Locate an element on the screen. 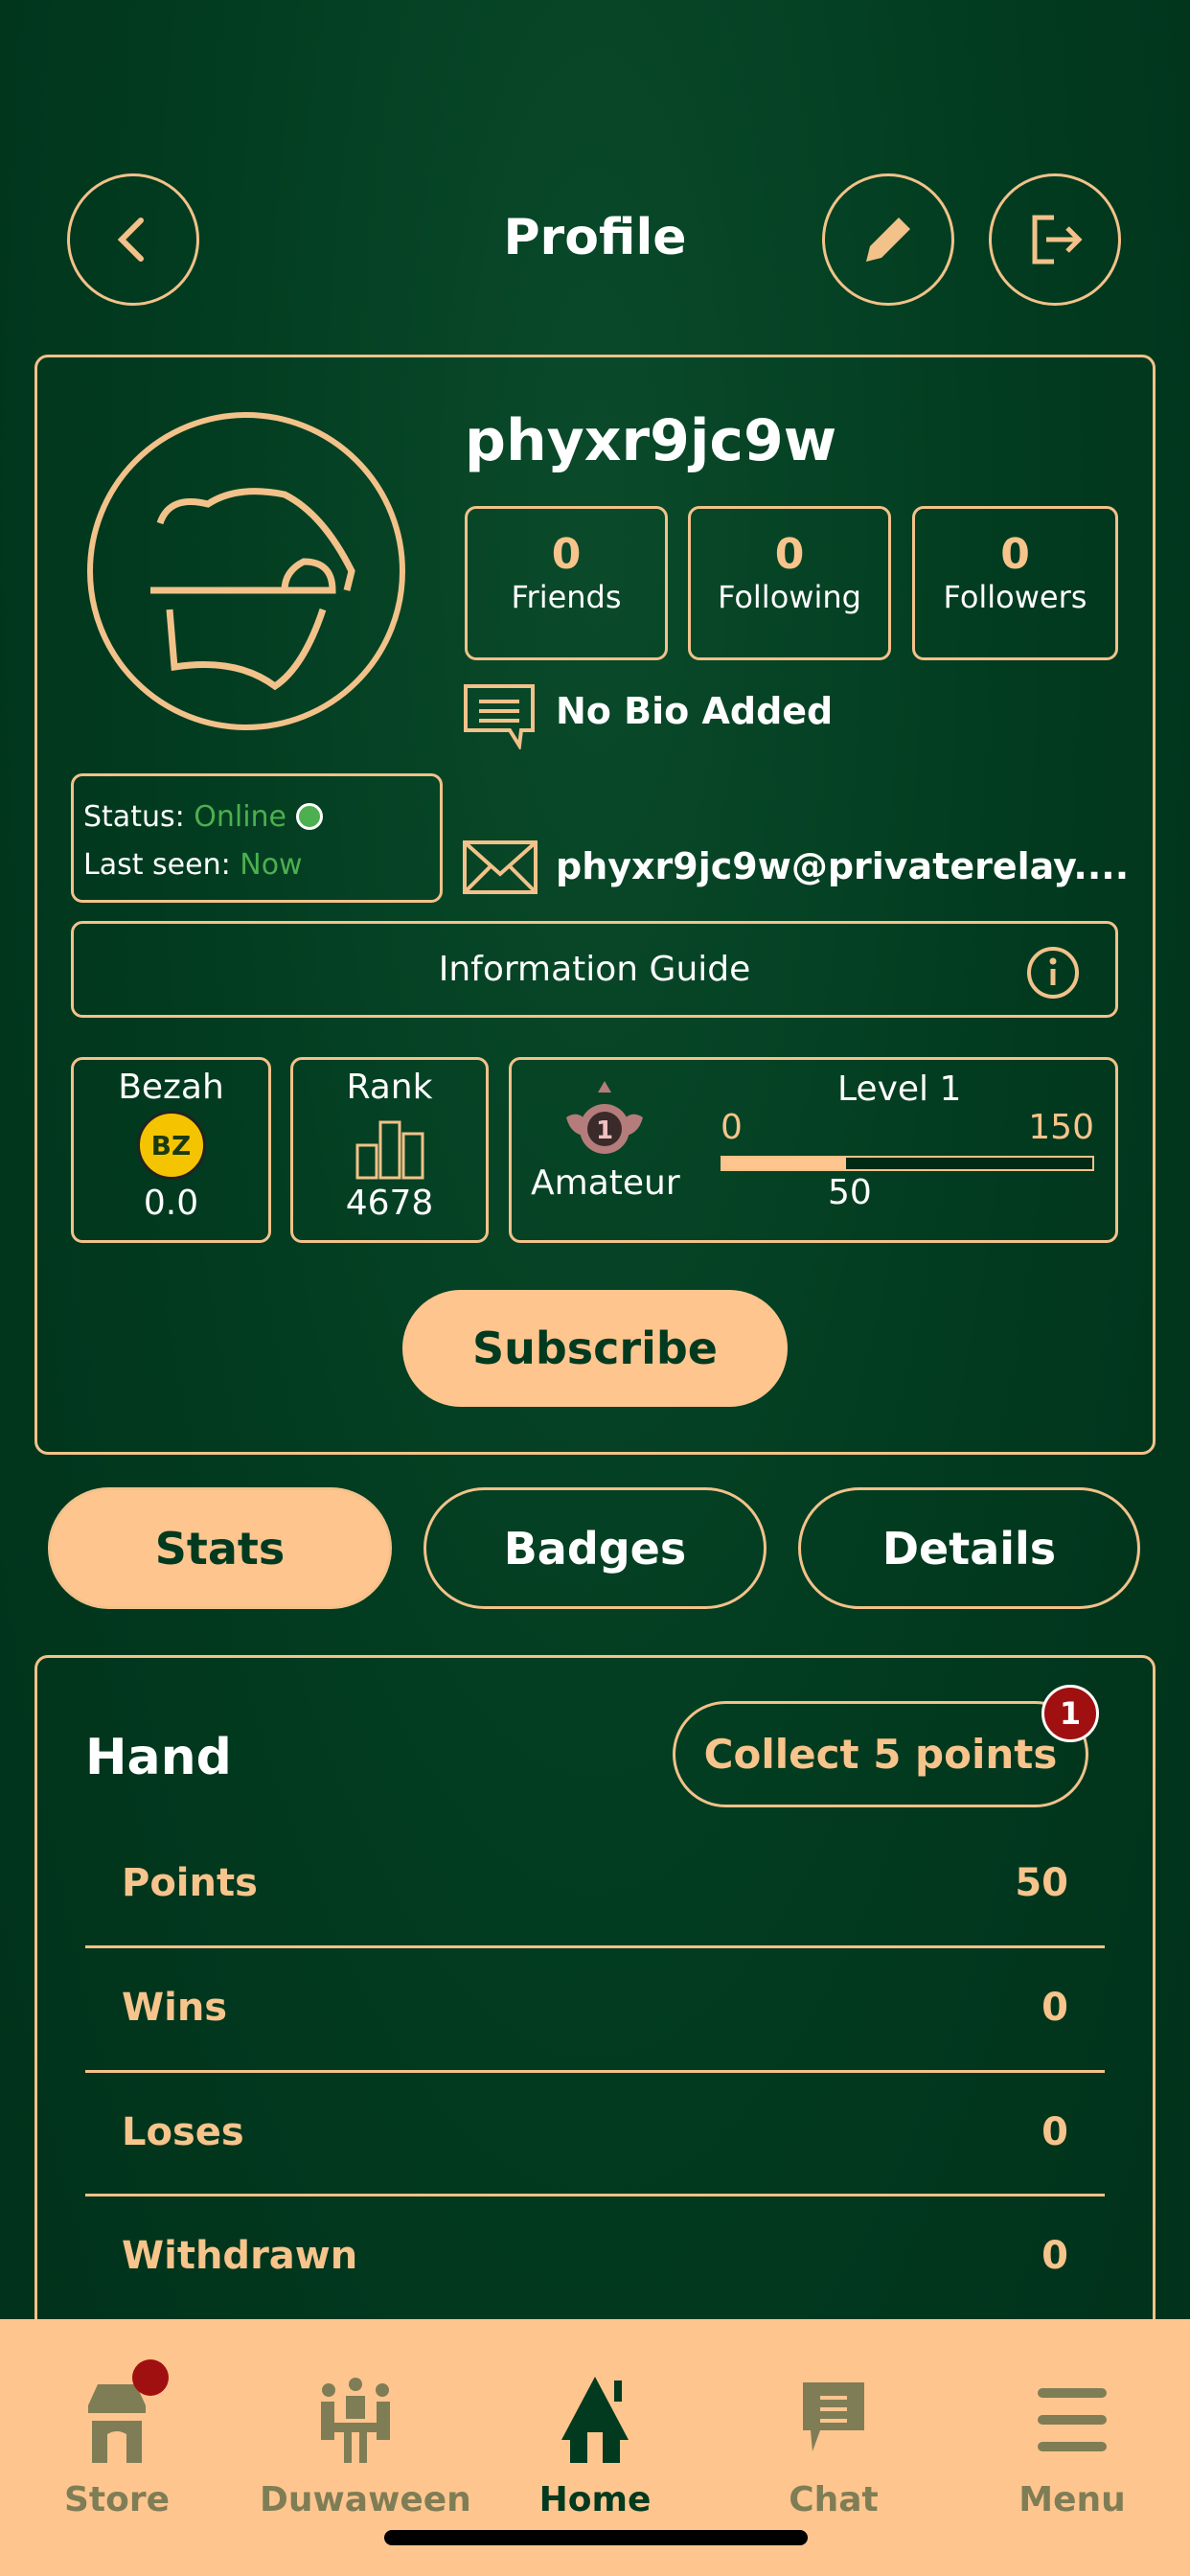  information-guide-button: Information Guide is located at coordinates (594, 969).